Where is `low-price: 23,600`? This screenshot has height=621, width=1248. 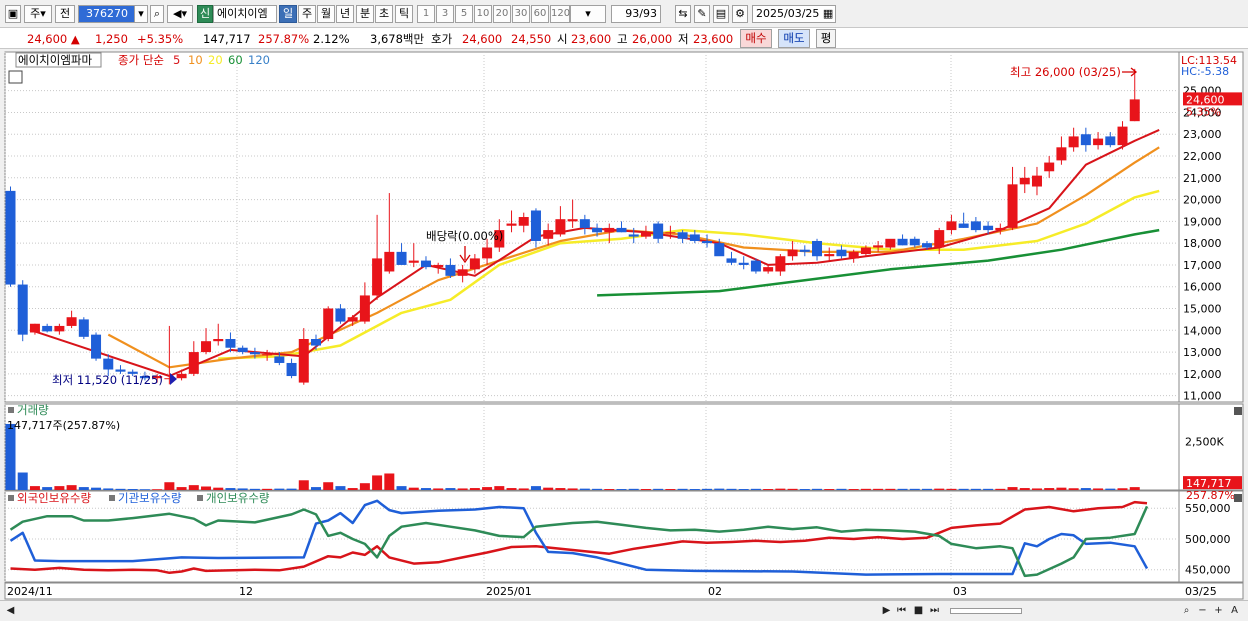 low-price: 23,600 is located at coordinates (713, 39).